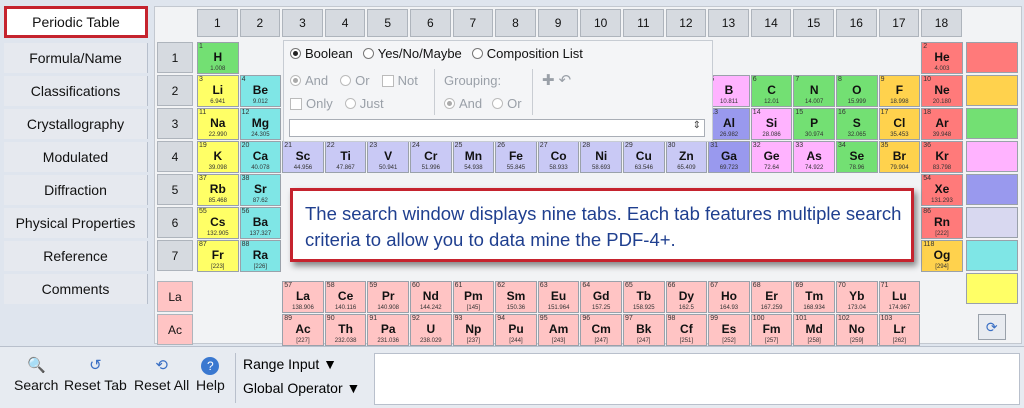 The image size is (1024, 408). I want to click on element-cell: 100 Fm [257], so click(771, 330).